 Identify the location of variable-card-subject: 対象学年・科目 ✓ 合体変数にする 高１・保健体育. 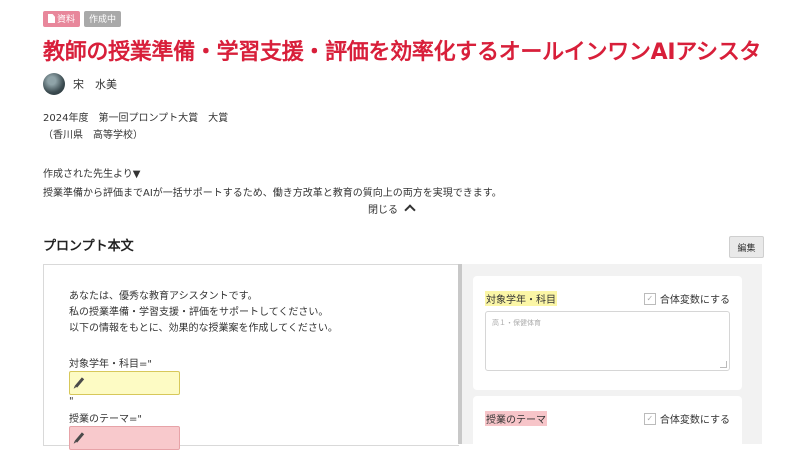
(607, 333).